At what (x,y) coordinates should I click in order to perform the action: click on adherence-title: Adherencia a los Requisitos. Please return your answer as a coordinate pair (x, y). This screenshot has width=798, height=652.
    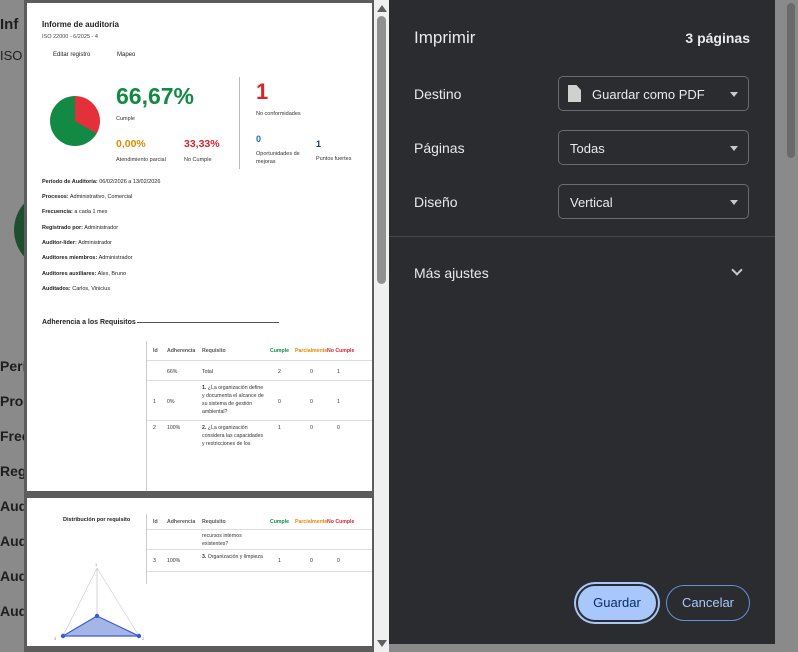
    Looking at the image, I should click on (89, 322).